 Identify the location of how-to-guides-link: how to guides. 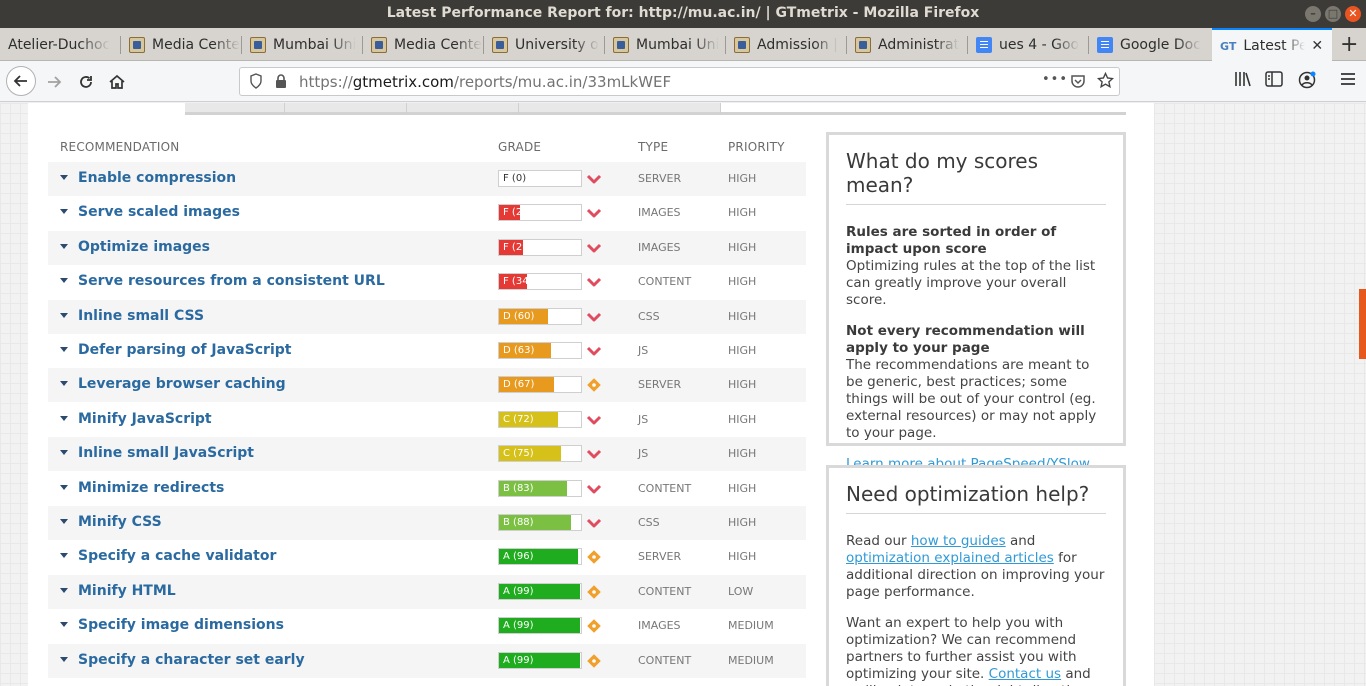
(958, 541).